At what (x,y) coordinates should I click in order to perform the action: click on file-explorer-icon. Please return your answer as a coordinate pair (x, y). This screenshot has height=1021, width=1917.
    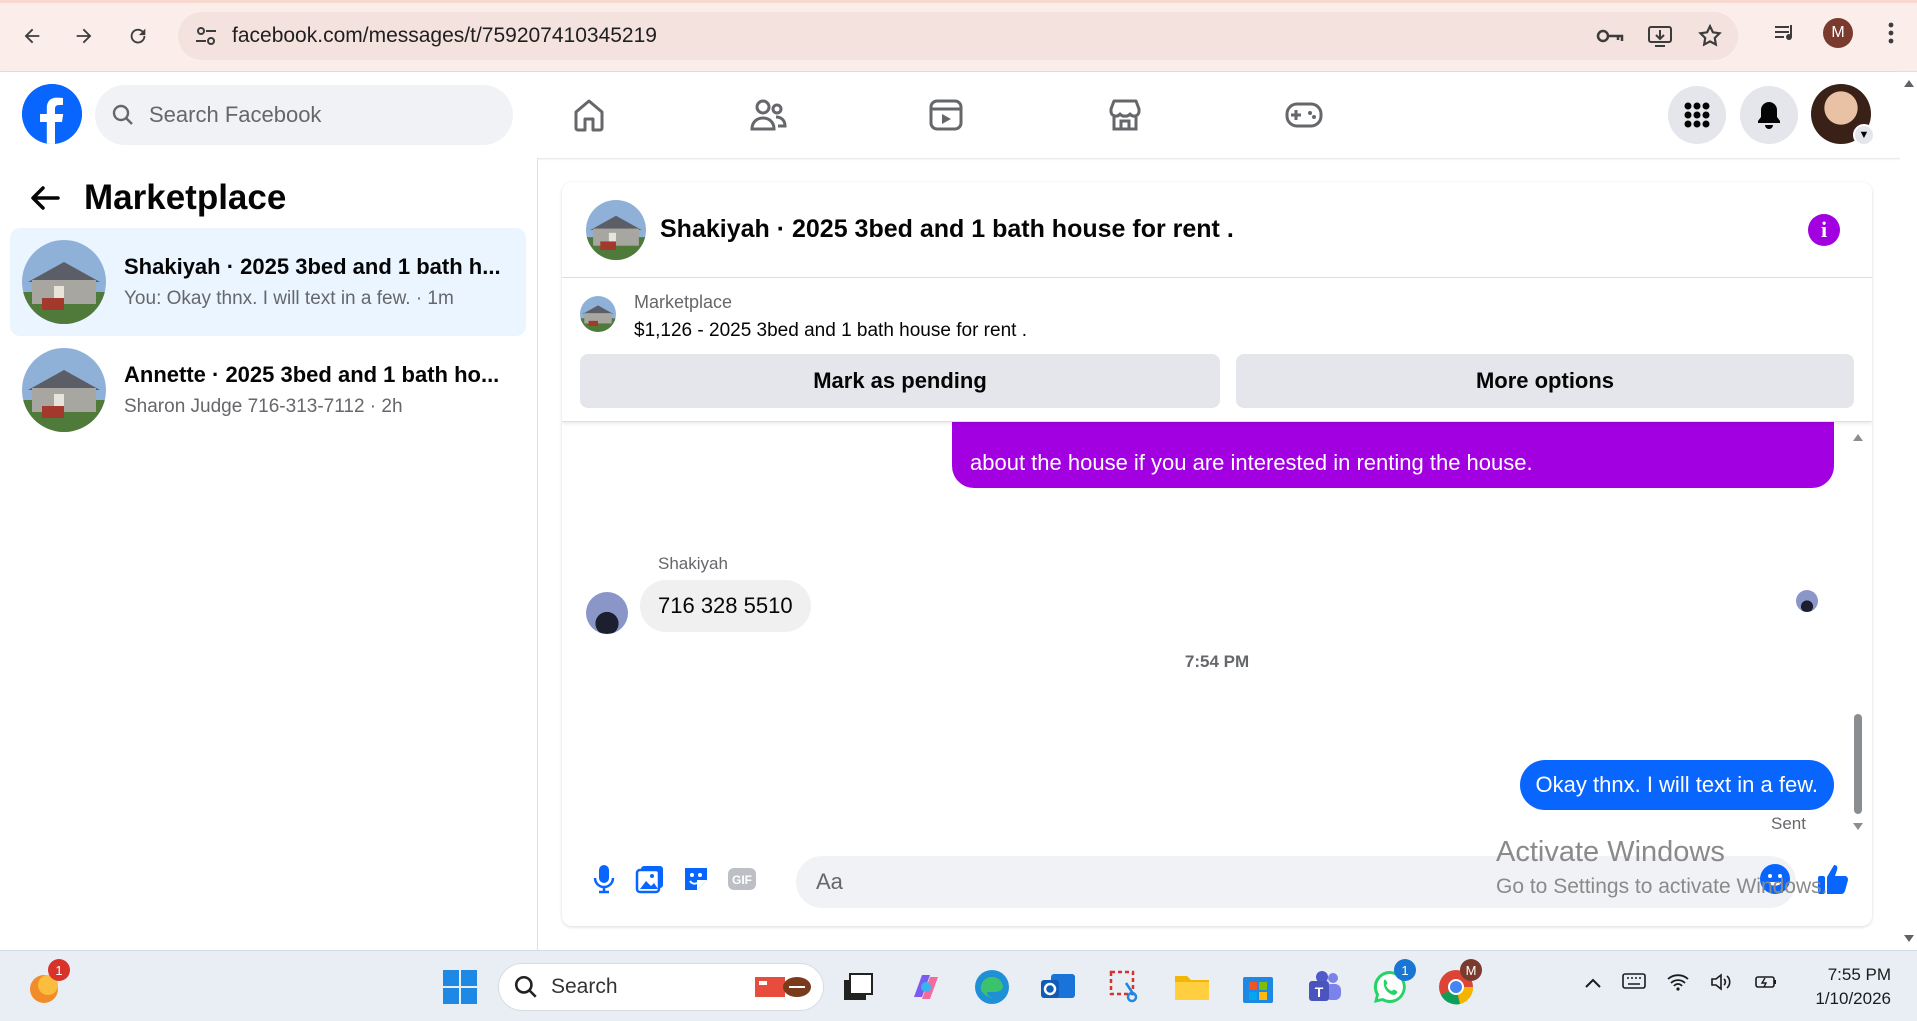
    Looking at the image, I should click on (1192, 987).